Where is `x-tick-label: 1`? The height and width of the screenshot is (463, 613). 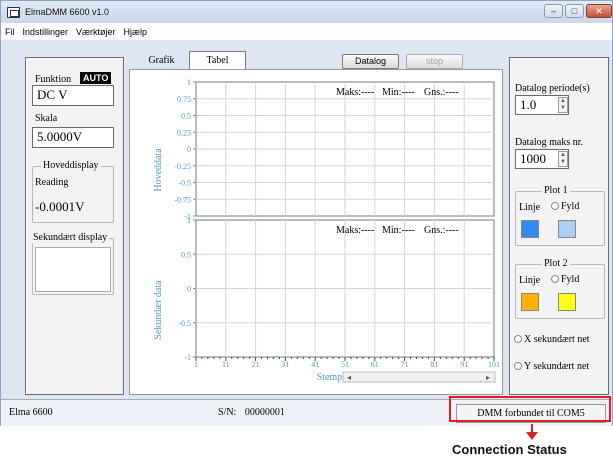
x-tick-label: 1 is located at coordinates (196, 364).